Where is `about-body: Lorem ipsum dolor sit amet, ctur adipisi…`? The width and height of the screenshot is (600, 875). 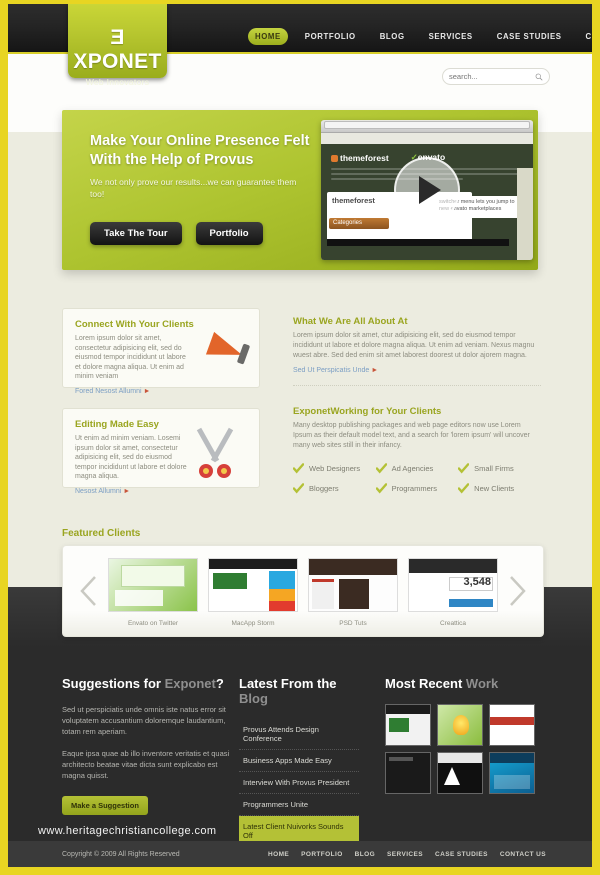 about-body: Lorem ipsum dolor sit amet, ctur adipisi… is located at coordinates (414, 345).